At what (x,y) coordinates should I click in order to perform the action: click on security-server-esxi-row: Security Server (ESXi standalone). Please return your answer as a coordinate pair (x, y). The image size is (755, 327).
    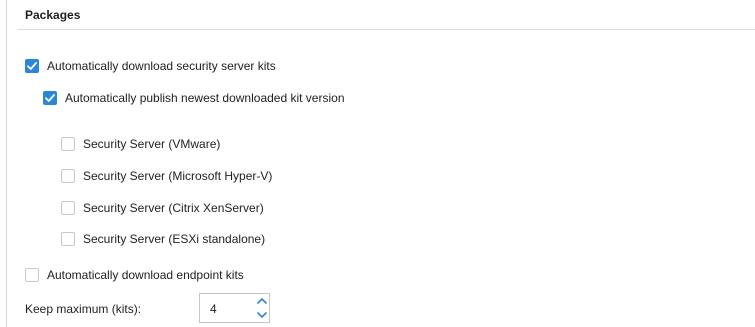
    Looking at the image, I should click on (163, 239).